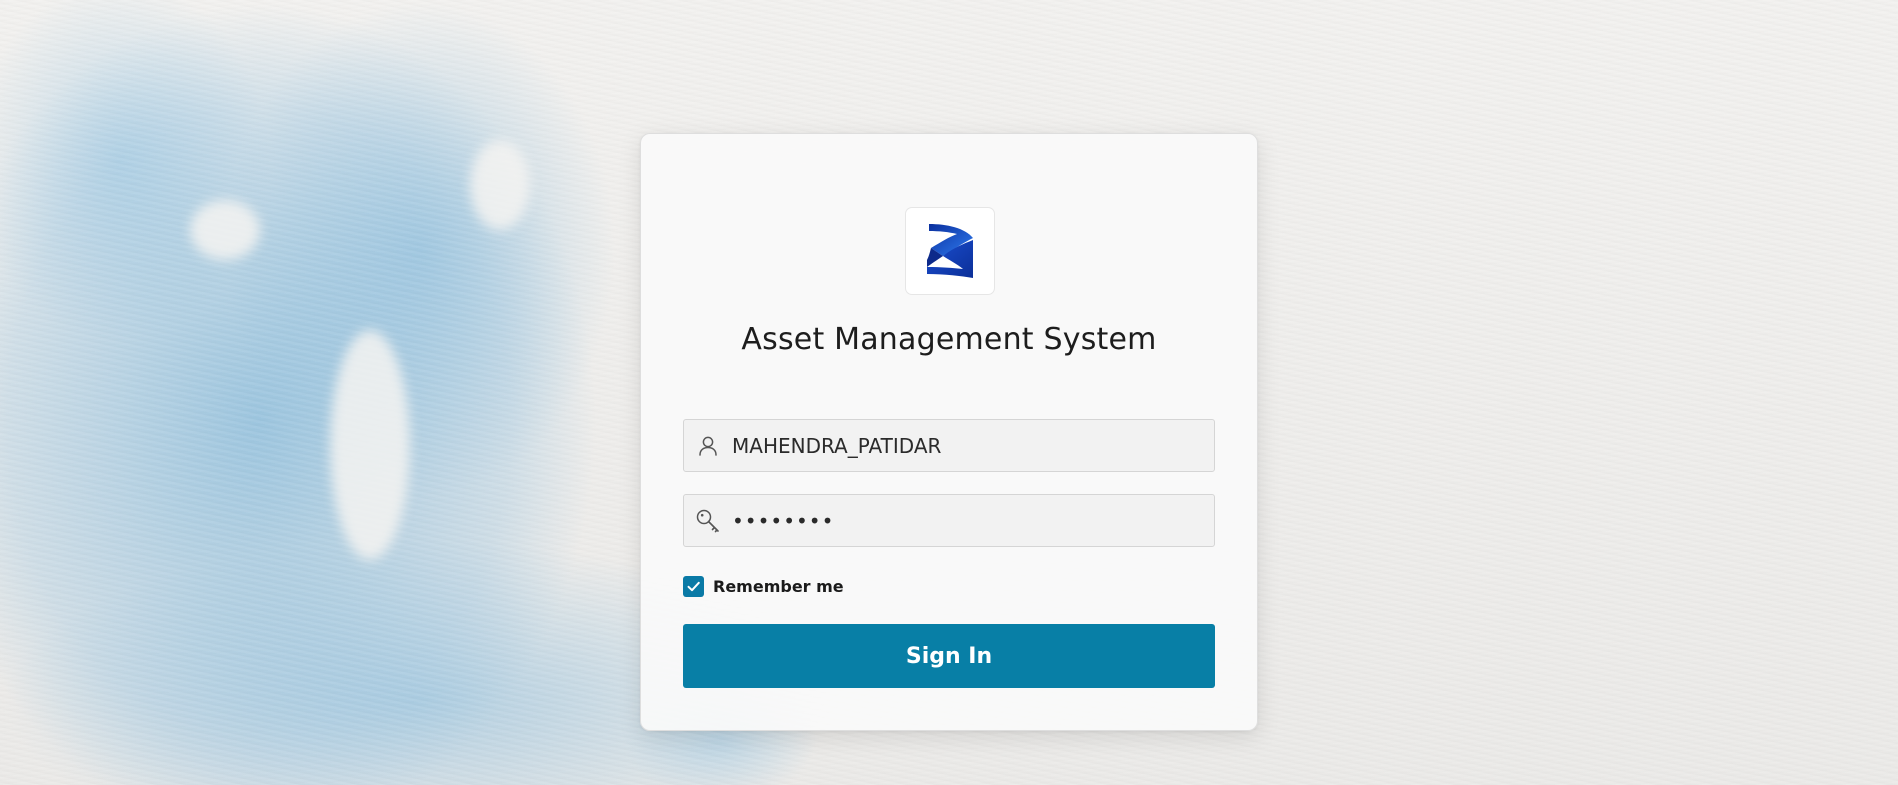  Describe the element at coordinates (949, 656) in the screenshot. I see `sign-in-button: Sign In` at that location.